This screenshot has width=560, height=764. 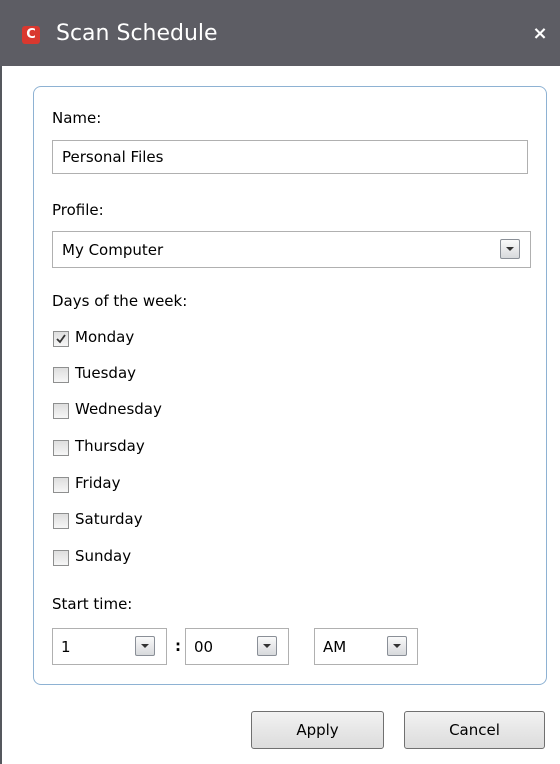 What do you see at coordinates (335, 647) in the screenshot?
I see `ampm-value: AM` at bounding box center [335, 647].